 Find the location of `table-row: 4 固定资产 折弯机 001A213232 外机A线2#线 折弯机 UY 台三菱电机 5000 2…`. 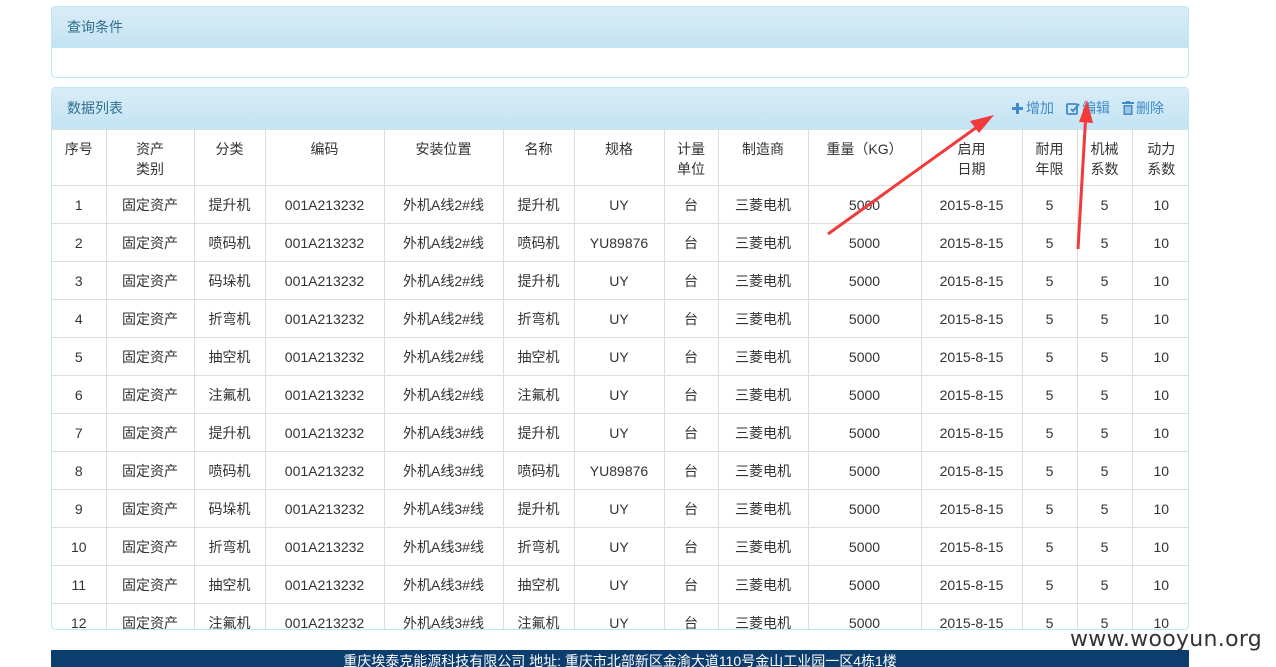

table-row: 4 固定资产 折弯机 001A213232 外机A线2#线 折弯机 UY 台三菱电机 5000 2… is located at coordinates (620, 318).